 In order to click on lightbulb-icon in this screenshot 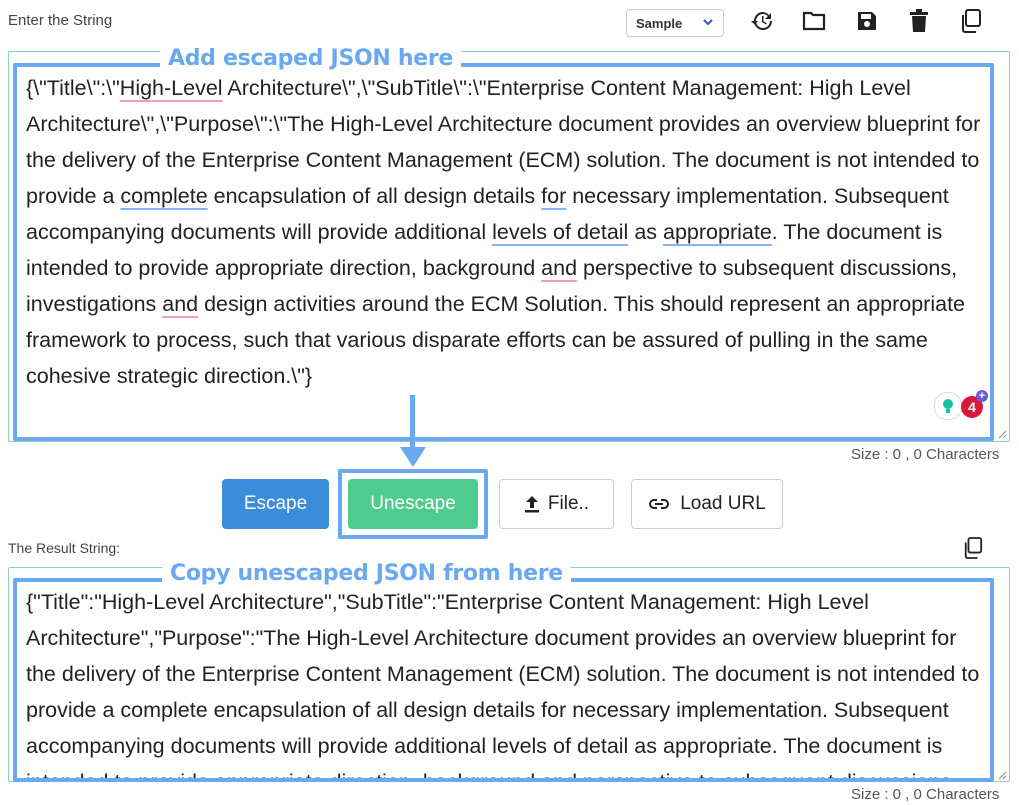, I will do `click(948, 406)`.